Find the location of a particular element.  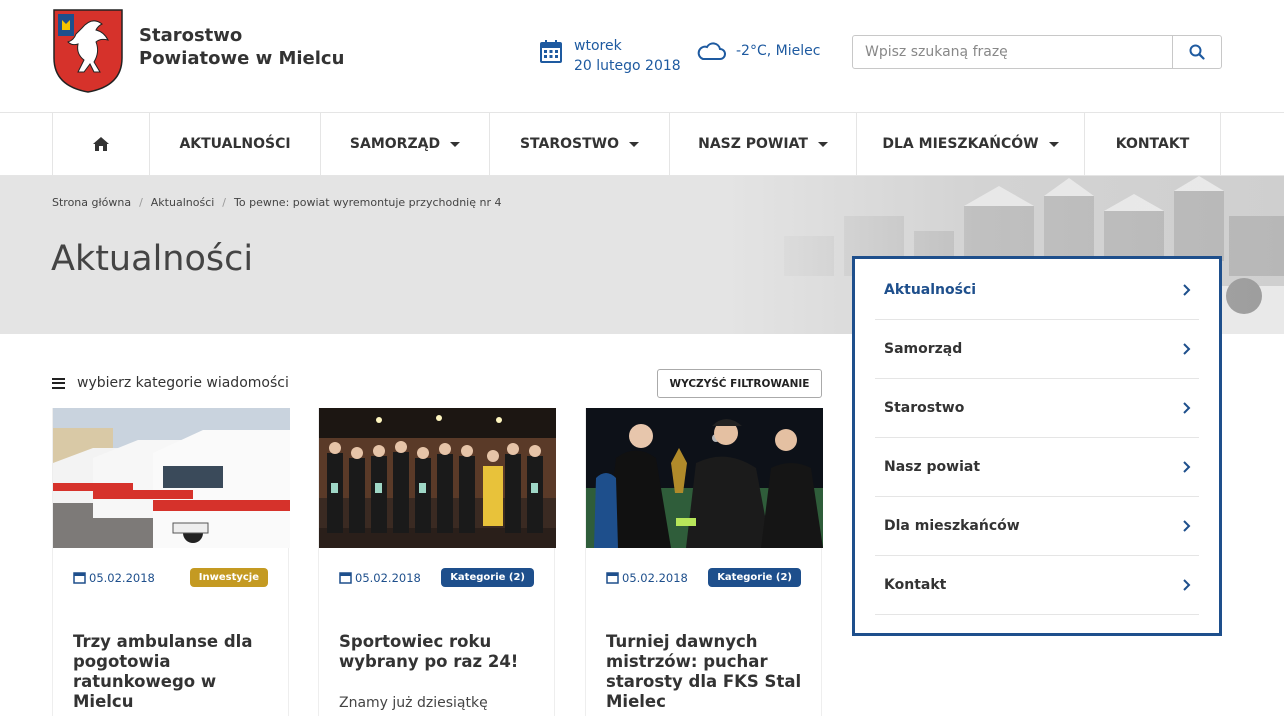

nav-nasz-powiat: NASZ POWIAT is located at coordinates (762, 144).